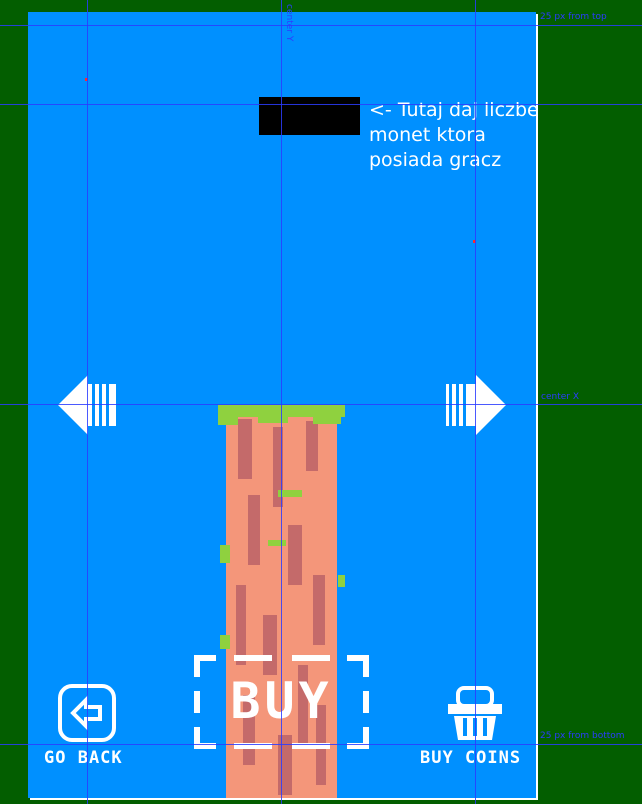 This screenshot has width=642, height=804. I want to click on guide-line-center-y, so click(321, 404).